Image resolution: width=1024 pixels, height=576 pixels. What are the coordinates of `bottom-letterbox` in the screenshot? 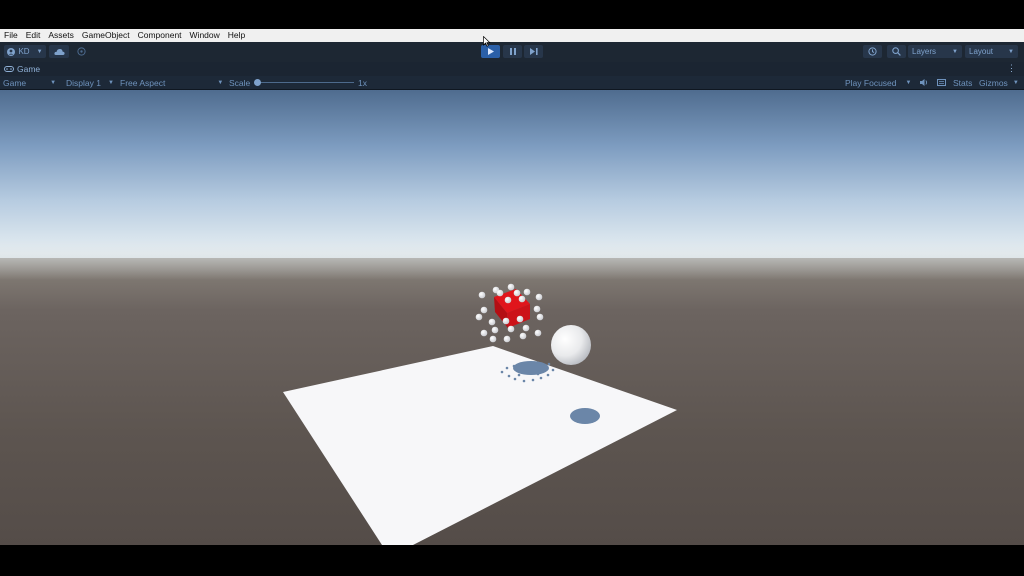 It's located at (512, 560).